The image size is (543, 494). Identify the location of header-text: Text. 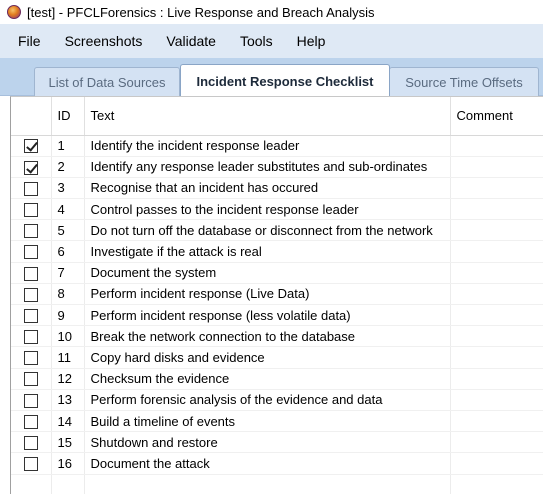
(267, 116).